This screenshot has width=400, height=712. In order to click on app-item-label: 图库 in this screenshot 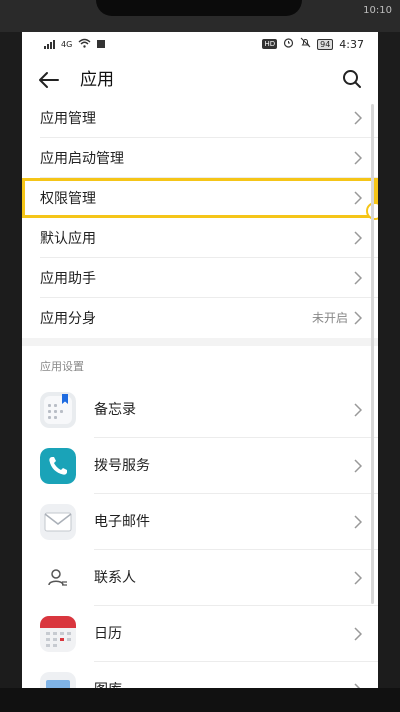, I will do `click(108, 683)`.